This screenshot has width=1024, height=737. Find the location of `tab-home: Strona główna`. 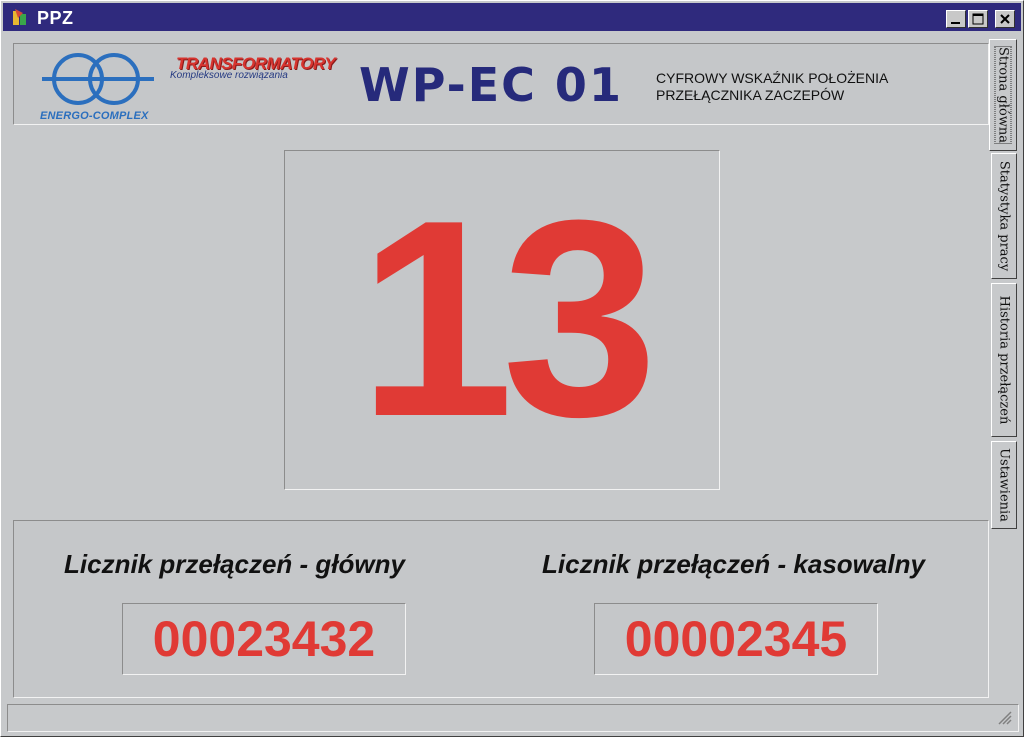

tab-home: Strona główna is located at coordinates (1003, 95).